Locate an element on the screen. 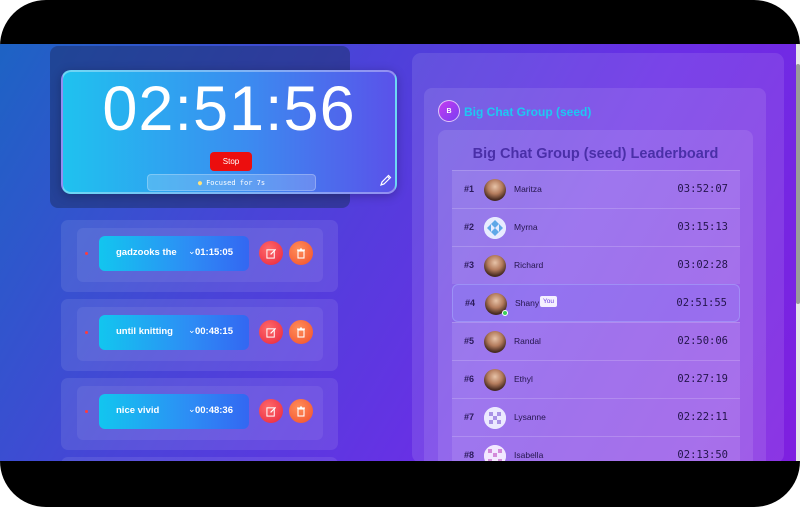 This screenshot has height=507, width=800. timer-card: 02:51:56 Stop ● Focused for 7s is located at coordinates (229, 132).